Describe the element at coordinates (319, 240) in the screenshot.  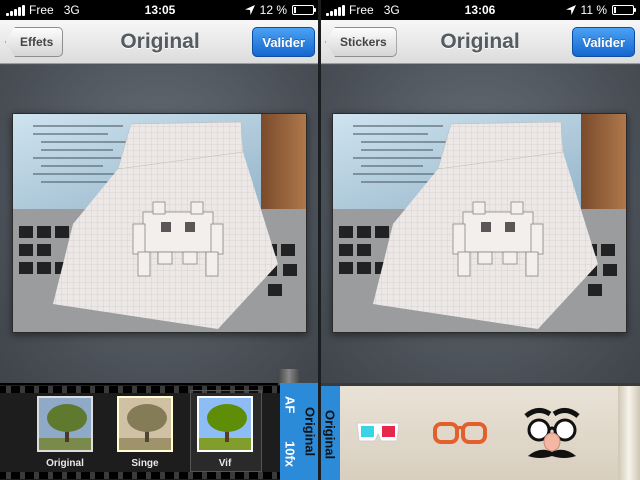
I see `screen-divider` at that location.